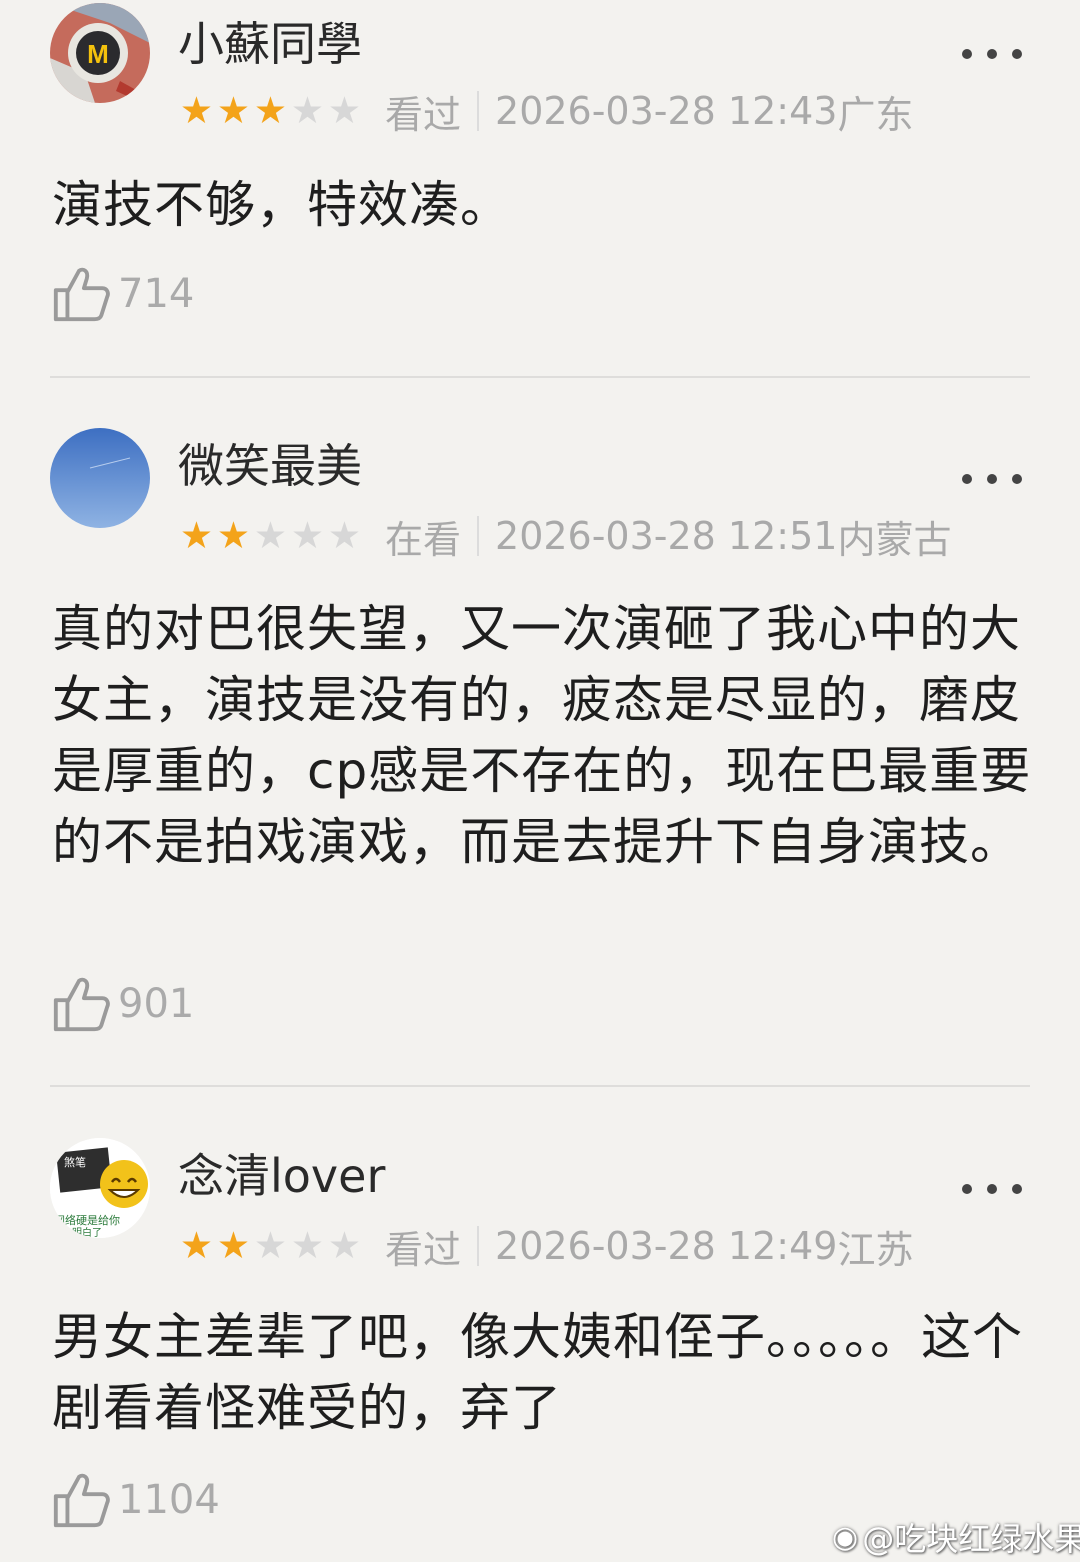 The width and height of the screenshot is (1080, 1562). What do you see at coordinates (875, 114) in the screenshot?
I see `review-location: 广东` at bounding box center [875, 114].